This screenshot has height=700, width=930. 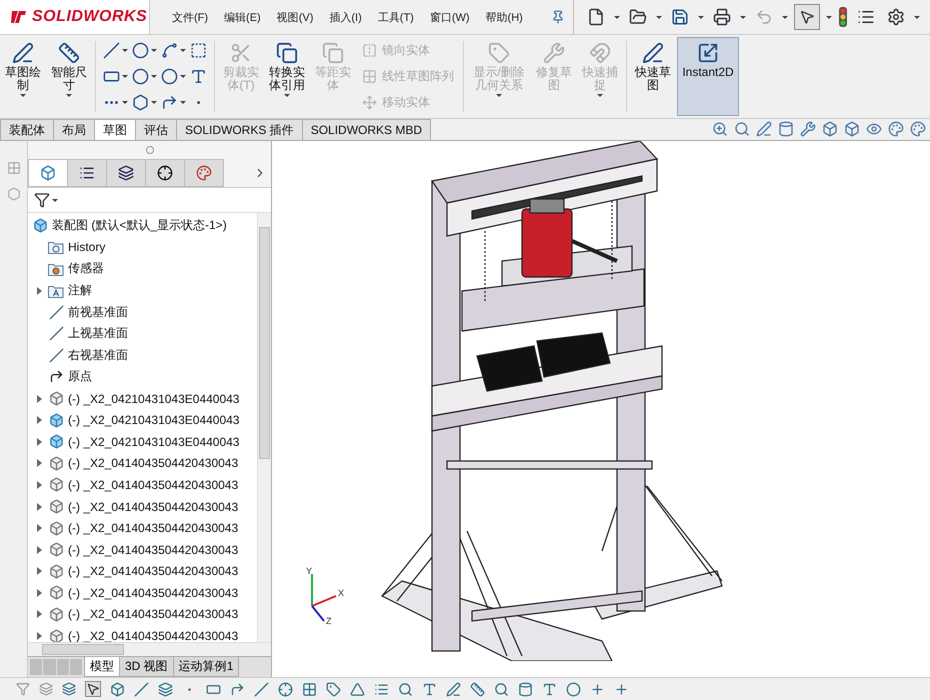 What do you see at coordinates (149, 649) in the screenshot?
I see `horizontal-scrollbar` at bounding box center [149, 649].